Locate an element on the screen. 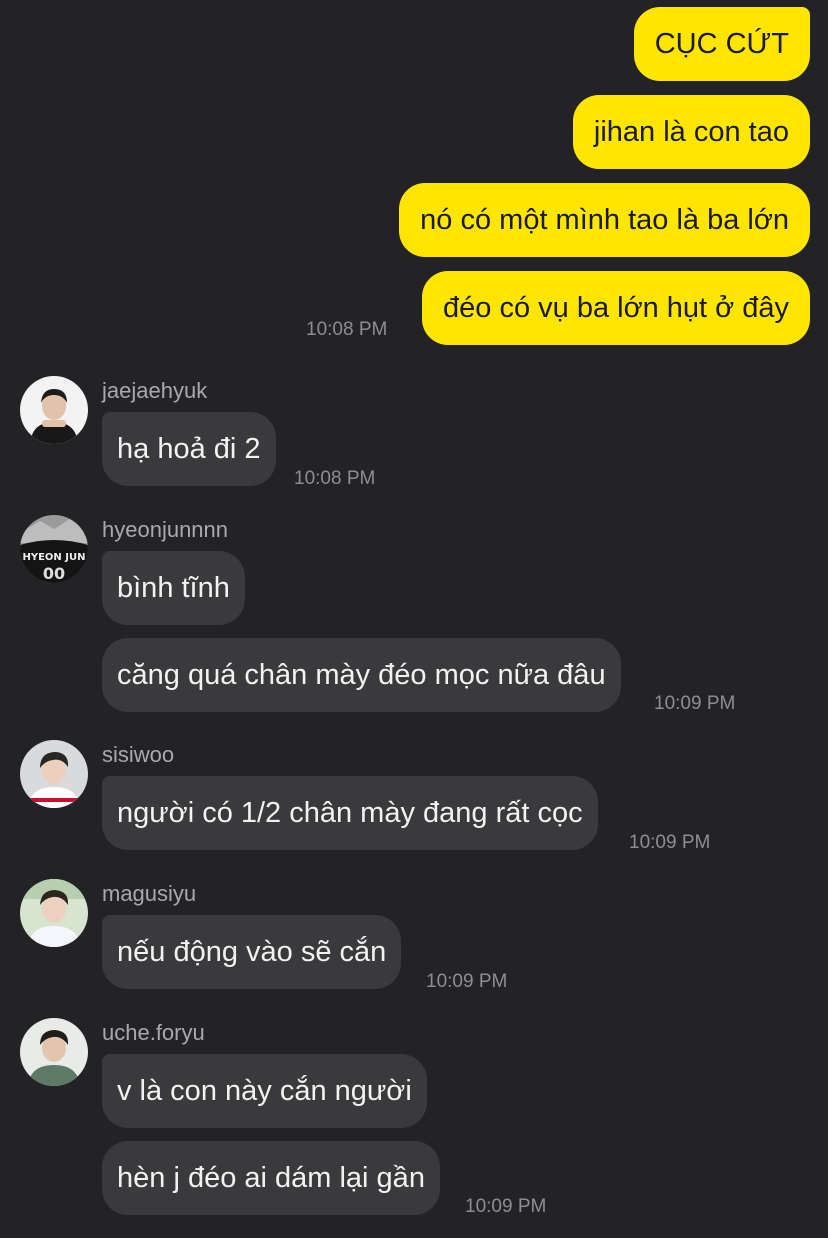 The image size is (828, 1238). sender-name: magusiyu is located at coordinates (149, 893).